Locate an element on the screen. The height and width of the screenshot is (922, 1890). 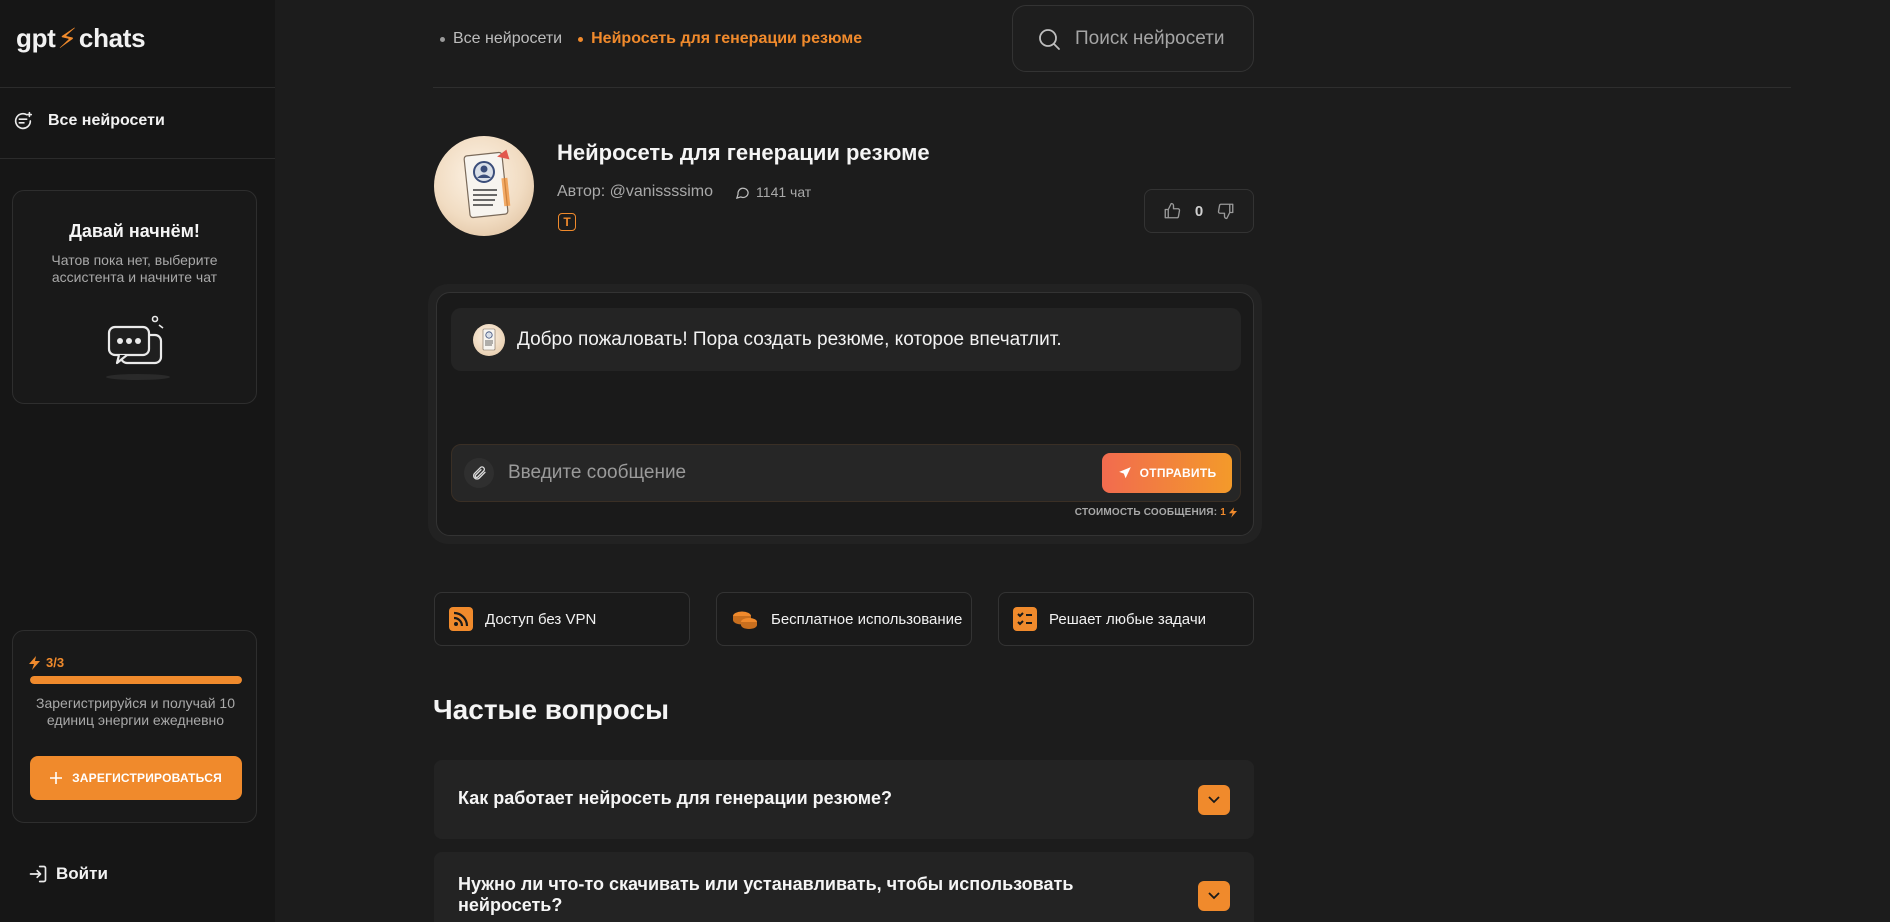
message-cost: СТОИМОСТЬ СООБЩЕНИЯ: 1 is located at coordinates (1156, 512).